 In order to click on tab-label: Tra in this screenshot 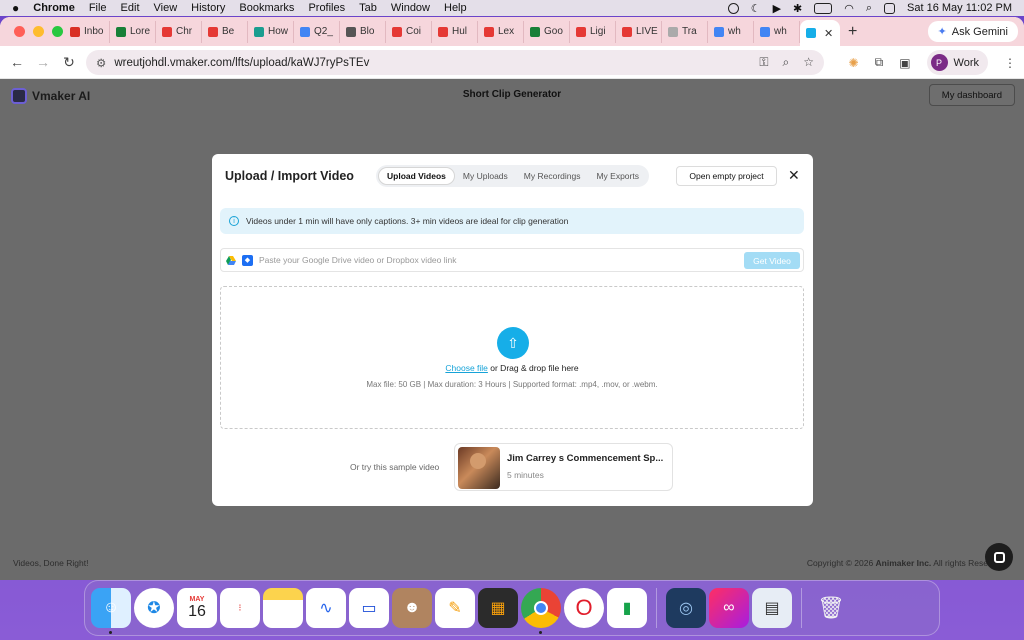, I will do `click(689, 31)`.